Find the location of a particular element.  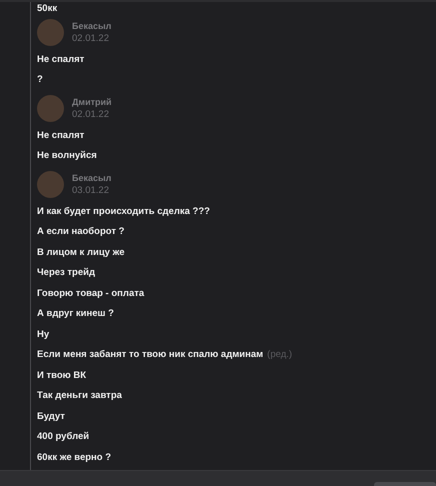

message-text: Ну is located at coordinates (43, 334).